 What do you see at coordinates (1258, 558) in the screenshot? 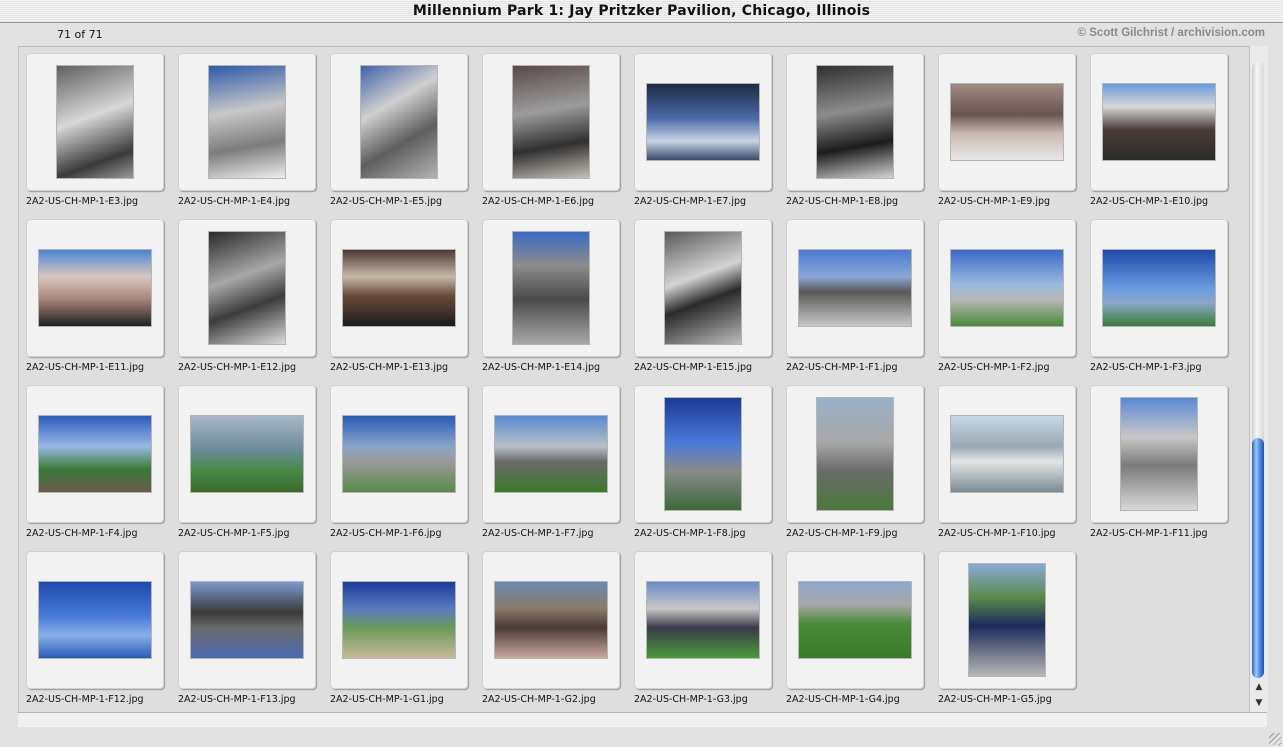
I see `scroll-thumb` at bounding box center [1258, 558].